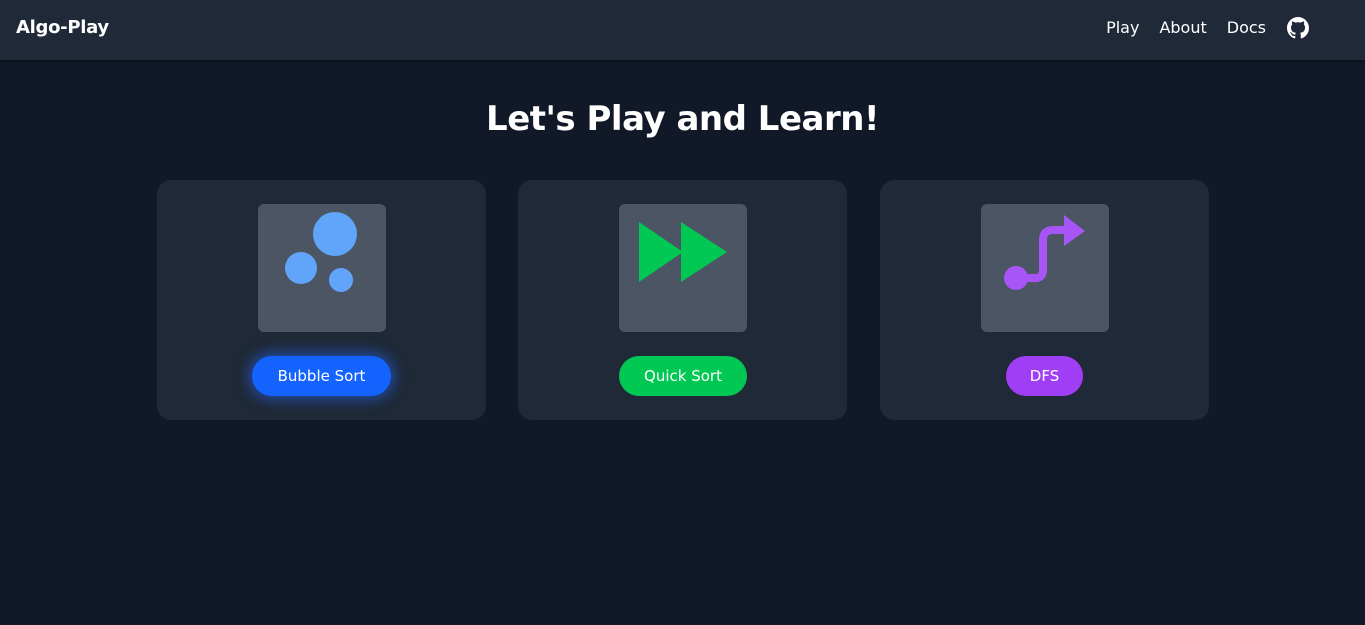 The height and width of the screenshot is (625, 1365). What do you see at coordinates (1182, 28) in the screenshot?
I see `nav-link-about: About` at bounding box center [1182, 28].